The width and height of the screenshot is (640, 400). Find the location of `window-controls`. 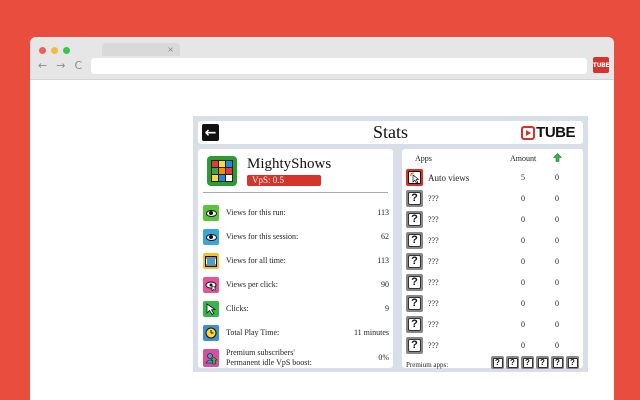

window-controls is located at coordinates (54, 50).